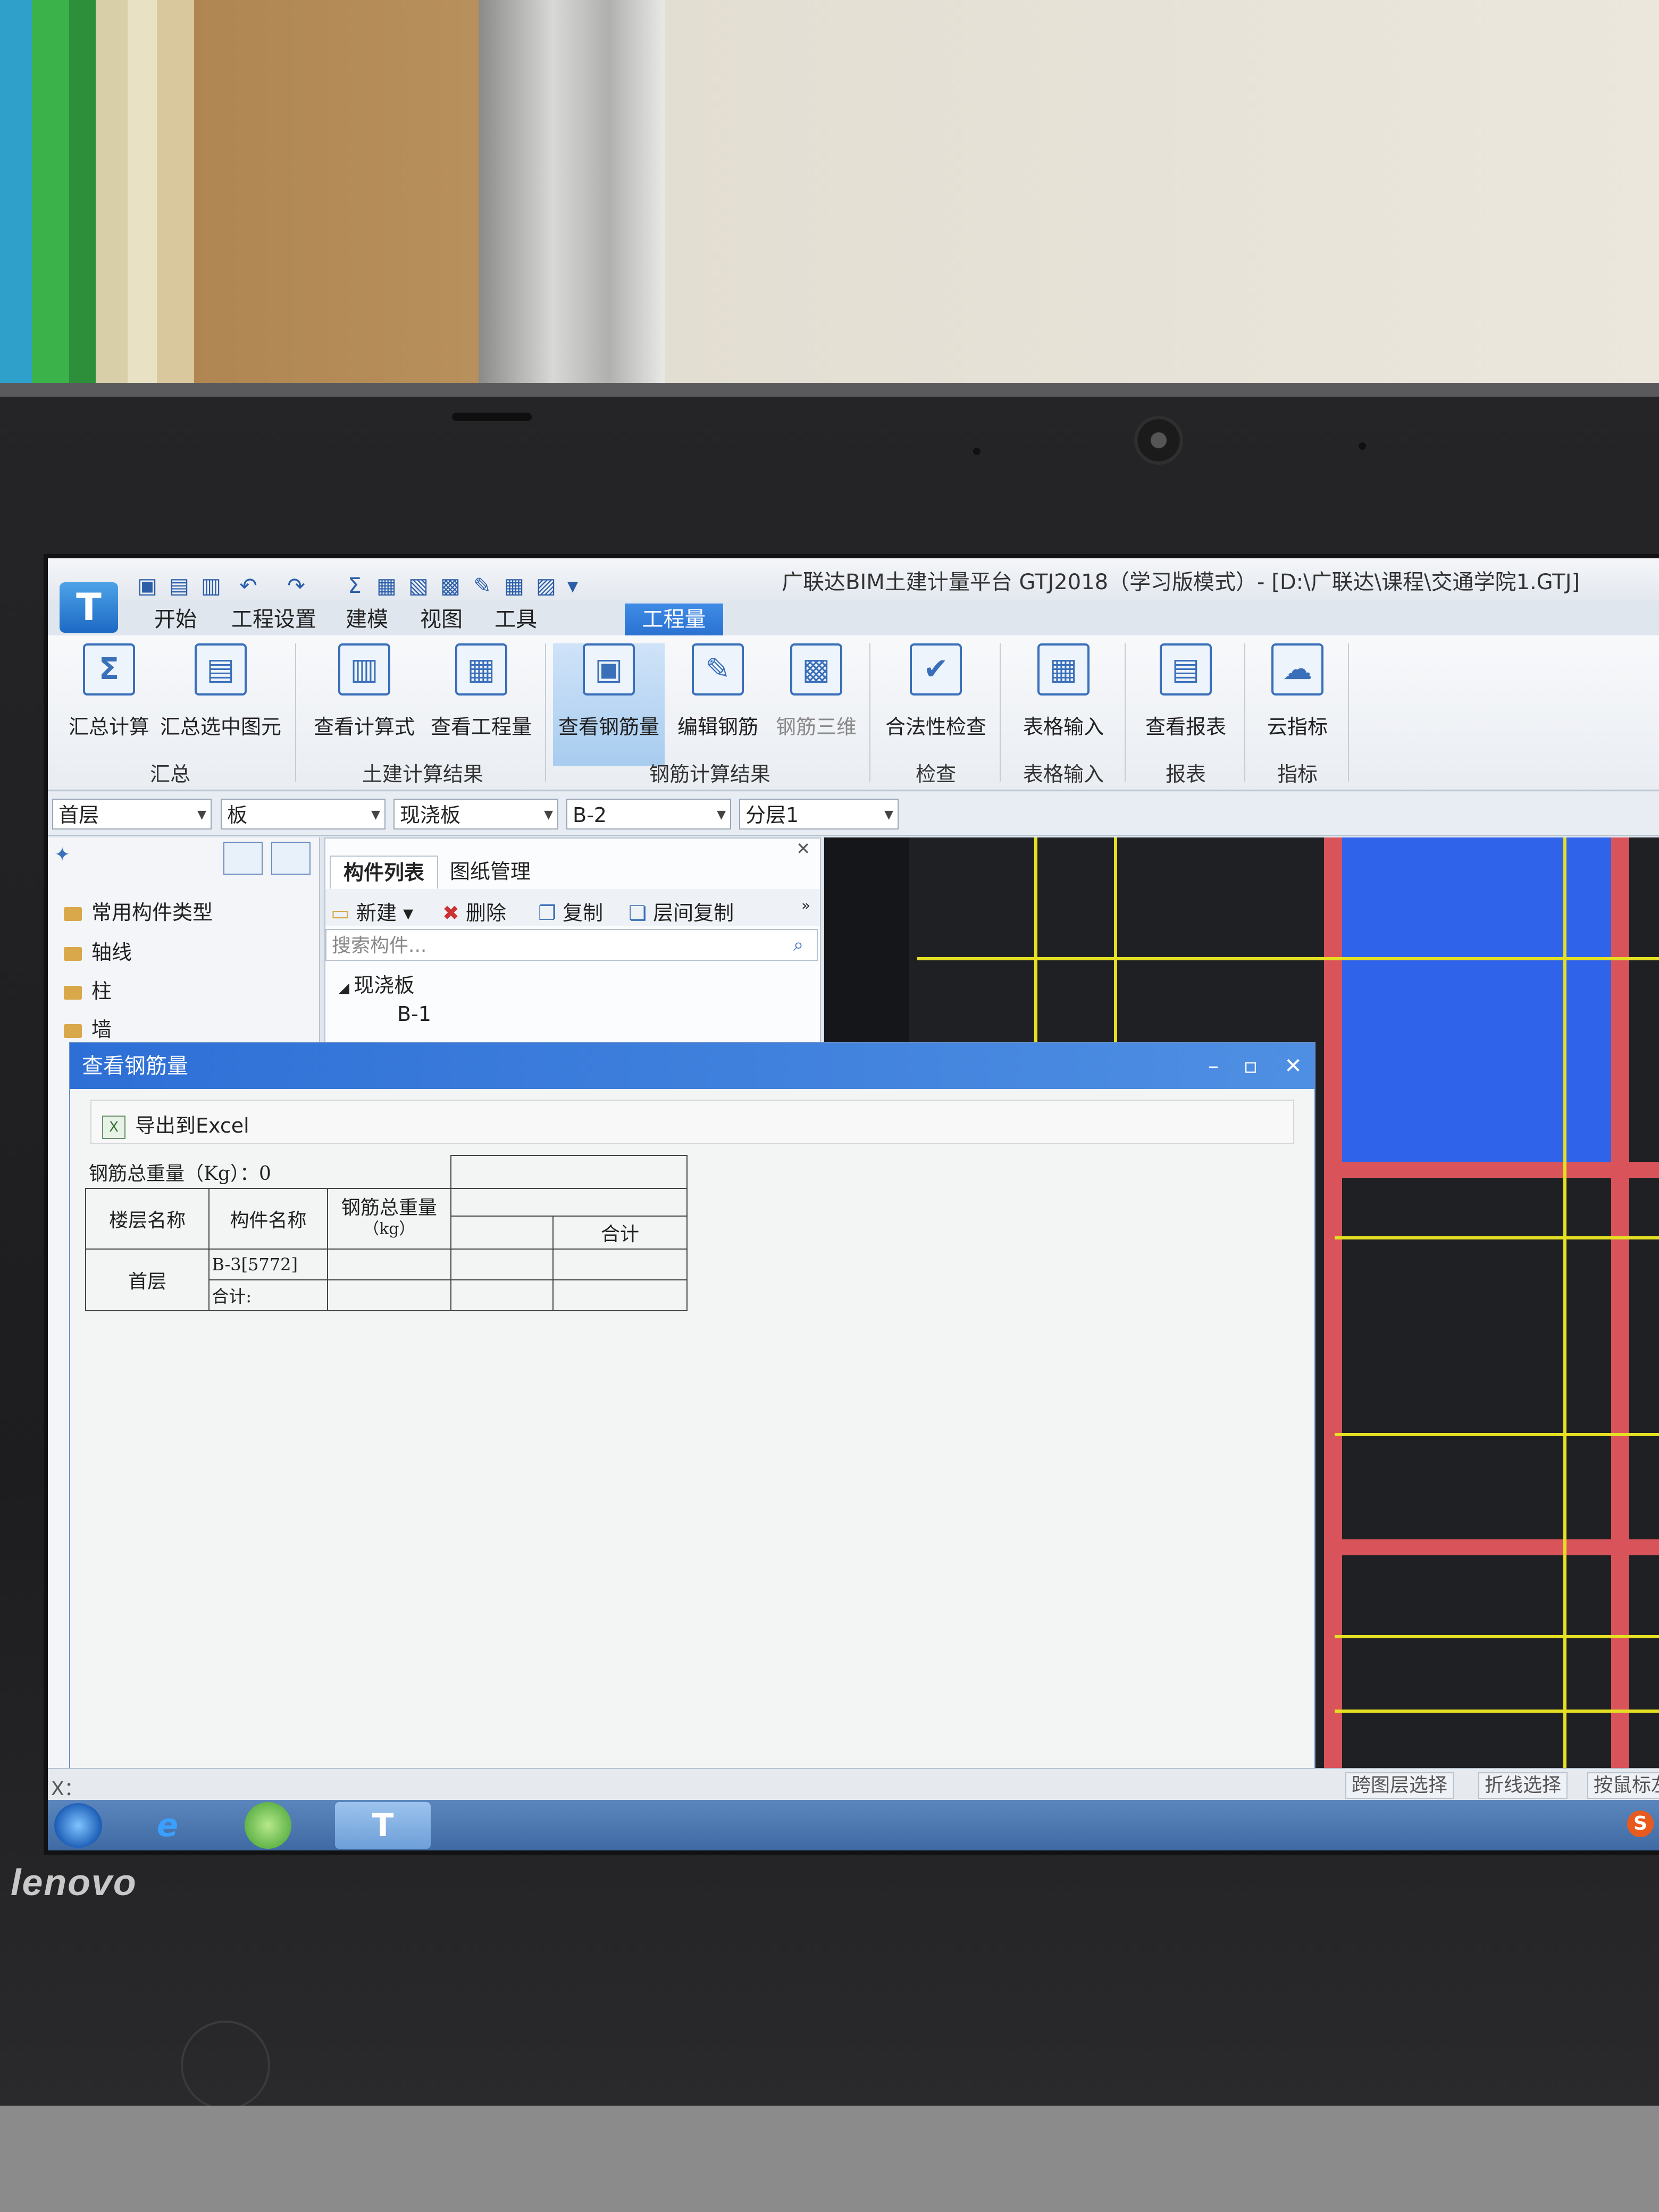  What do you see at coordinates (291, 858) in the screenshot?
I see `detail-view-icon` at bounding box center [291, 858].